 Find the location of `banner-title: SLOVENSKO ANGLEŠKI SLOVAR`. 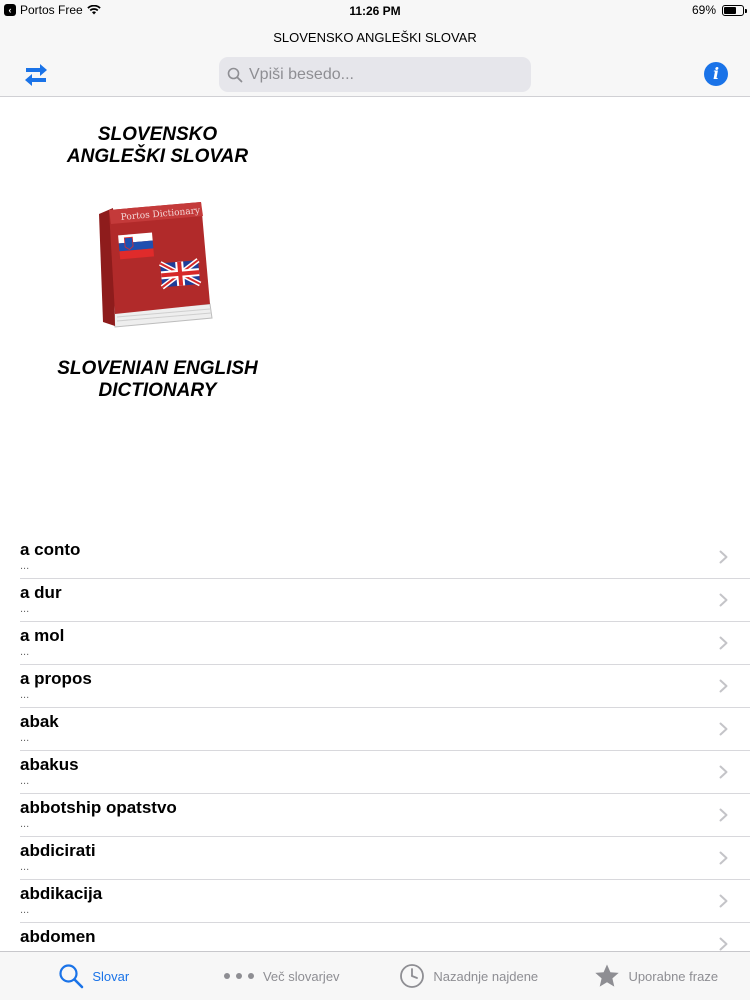

banner-title: SLOVENSKO ANGLEŠKI SLOVAR is located at coordinates (157, 146).